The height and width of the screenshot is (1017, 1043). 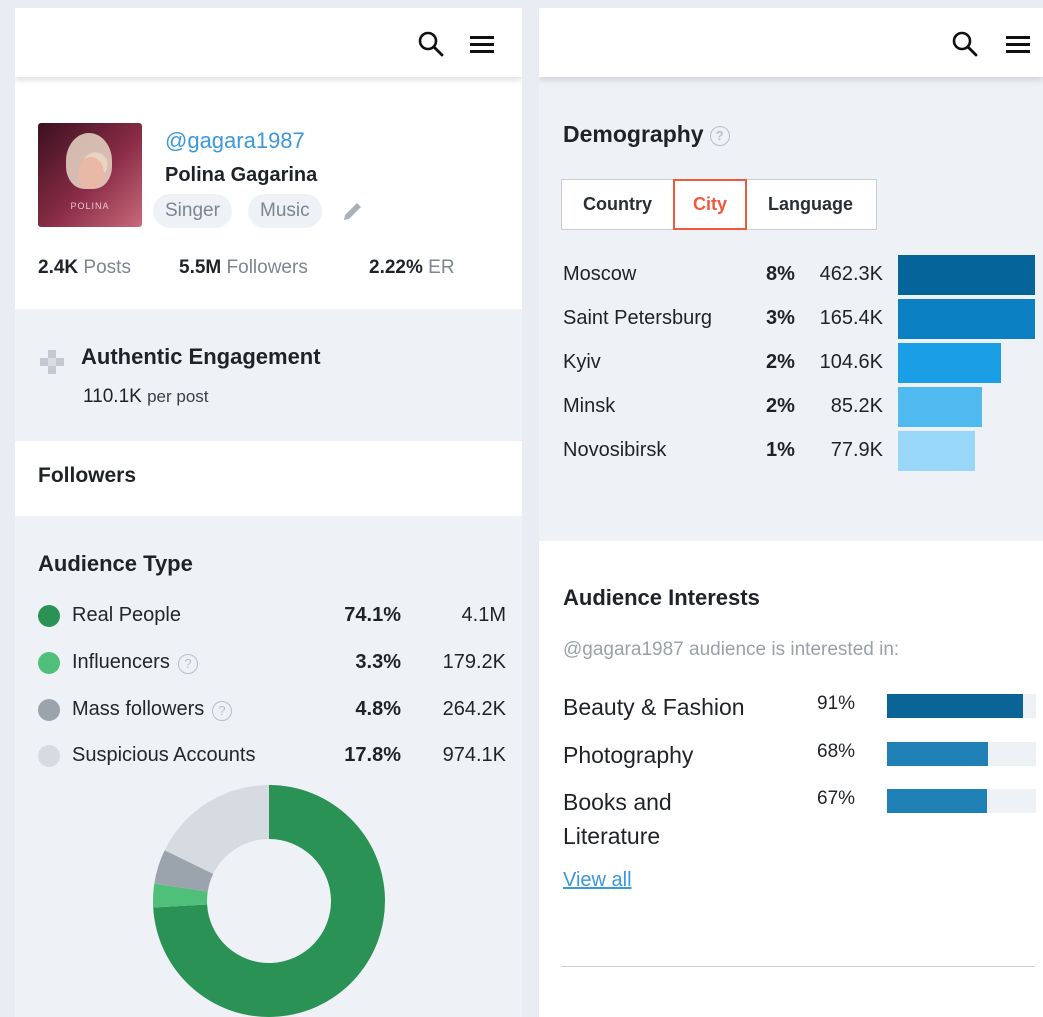 What do you see at coordinates (617, 204) in the screenshot?
I see `tab-country: Country` at bounding box center [617, 204].